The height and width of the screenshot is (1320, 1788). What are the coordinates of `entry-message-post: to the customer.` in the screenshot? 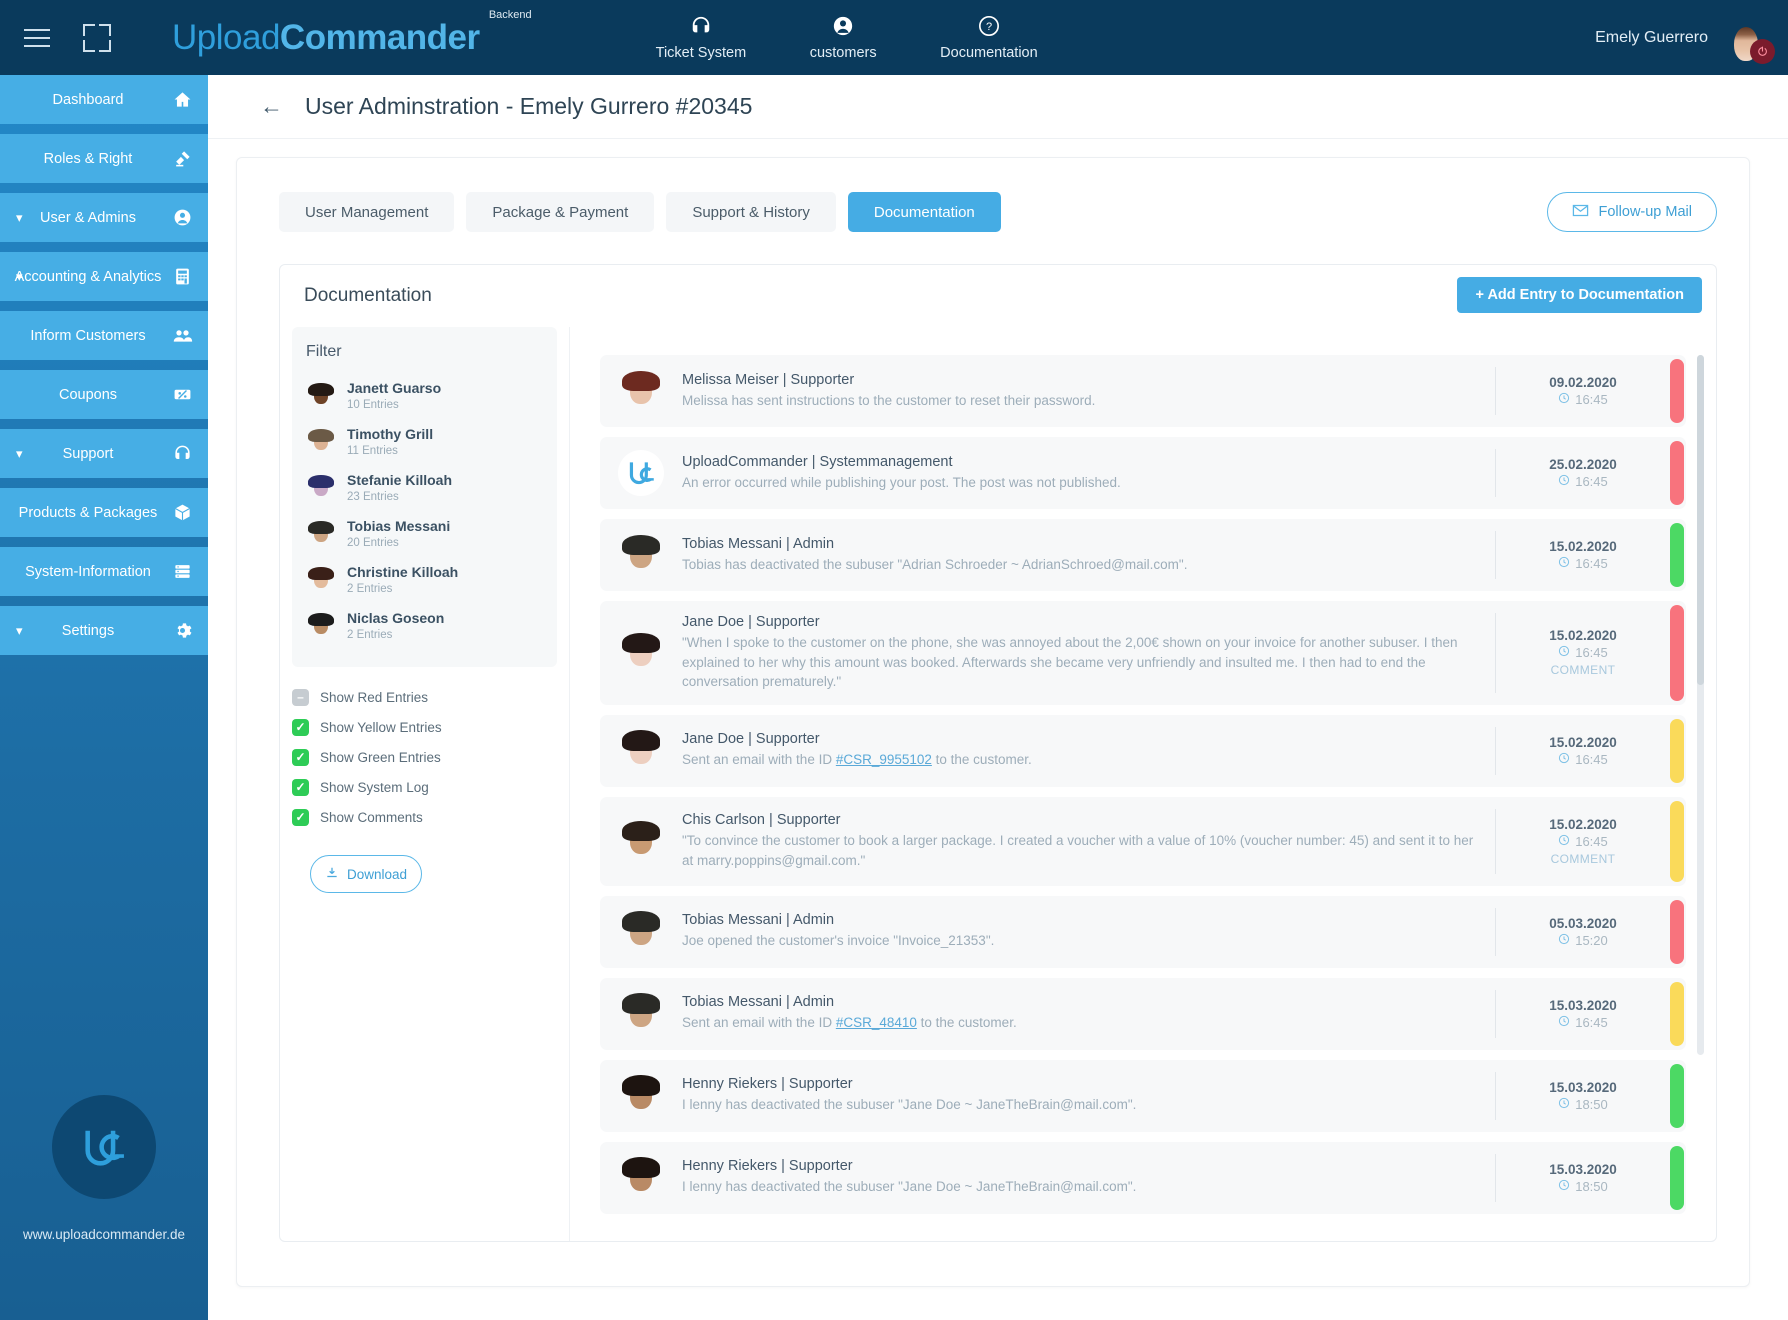 It's located at (966, 1023).